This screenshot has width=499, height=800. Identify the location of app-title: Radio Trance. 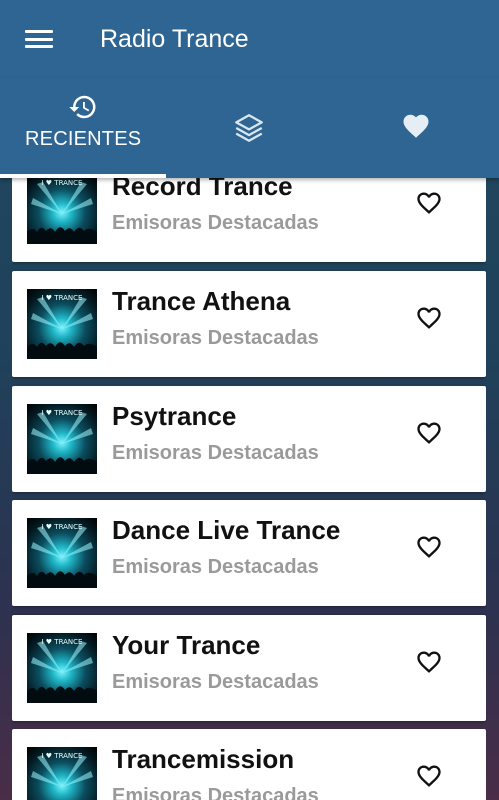
(174, 38).